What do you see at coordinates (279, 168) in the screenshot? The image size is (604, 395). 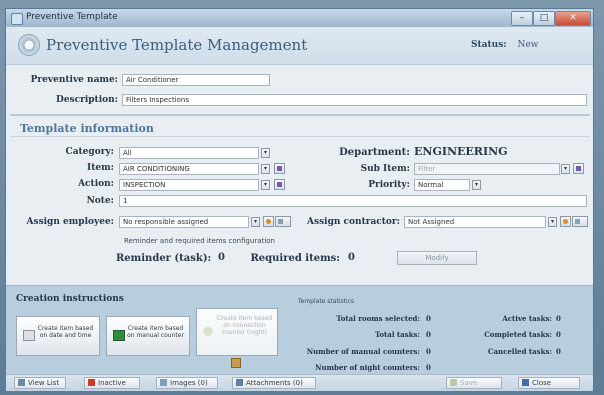 I see `item-browse-icon` at bounding box center [279, 168].